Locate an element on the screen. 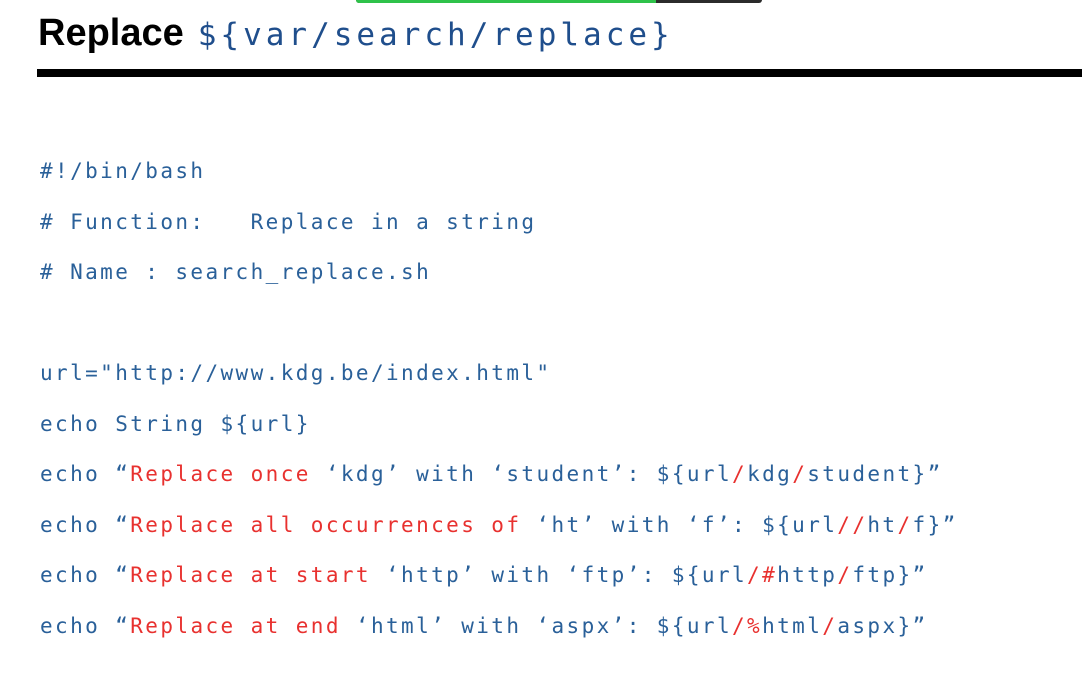 This screenshot has width=1091, height=684. progress-bar-fill is located at coordinates (506, 1).